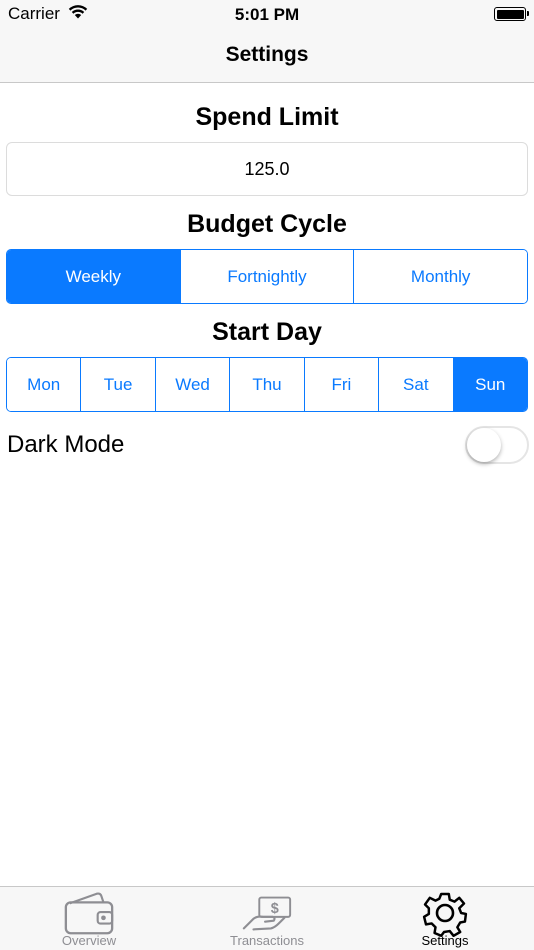  I want to click on tab-label-transactions: Transactions, so click(267, 940).